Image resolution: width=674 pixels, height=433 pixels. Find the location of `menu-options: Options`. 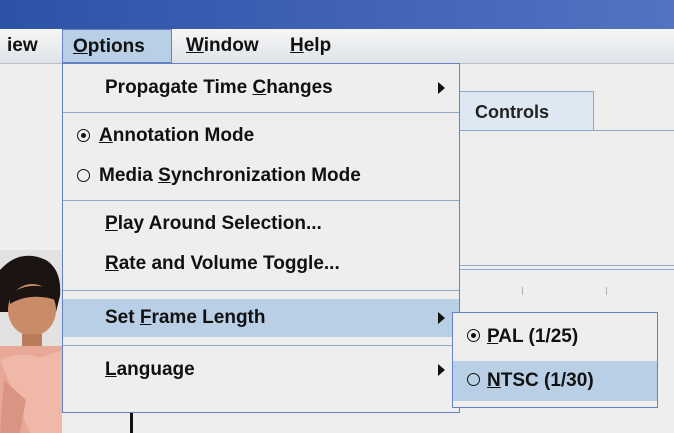

menu-options: Options is located at coordinates (117, 46).